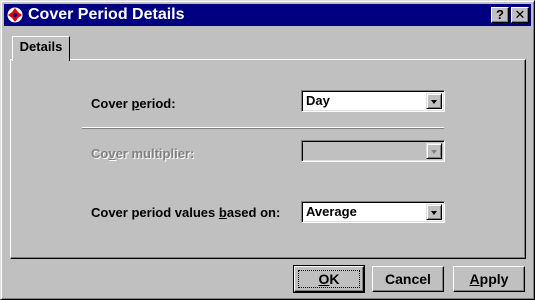  I want to click on close-button: ✕, so click(520, 15).